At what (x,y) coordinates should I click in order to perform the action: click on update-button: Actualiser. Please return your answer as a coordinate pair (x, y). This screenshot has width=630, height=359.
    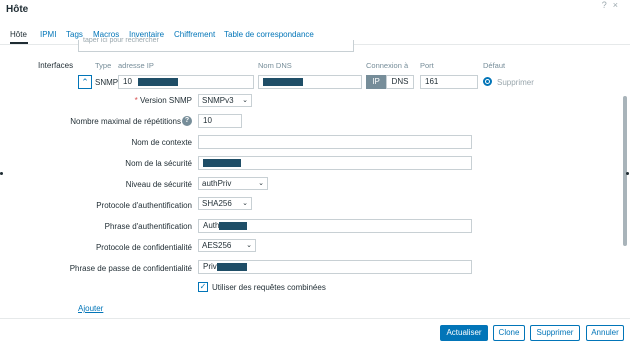
    Looking at the image, I should click on (464, 333).